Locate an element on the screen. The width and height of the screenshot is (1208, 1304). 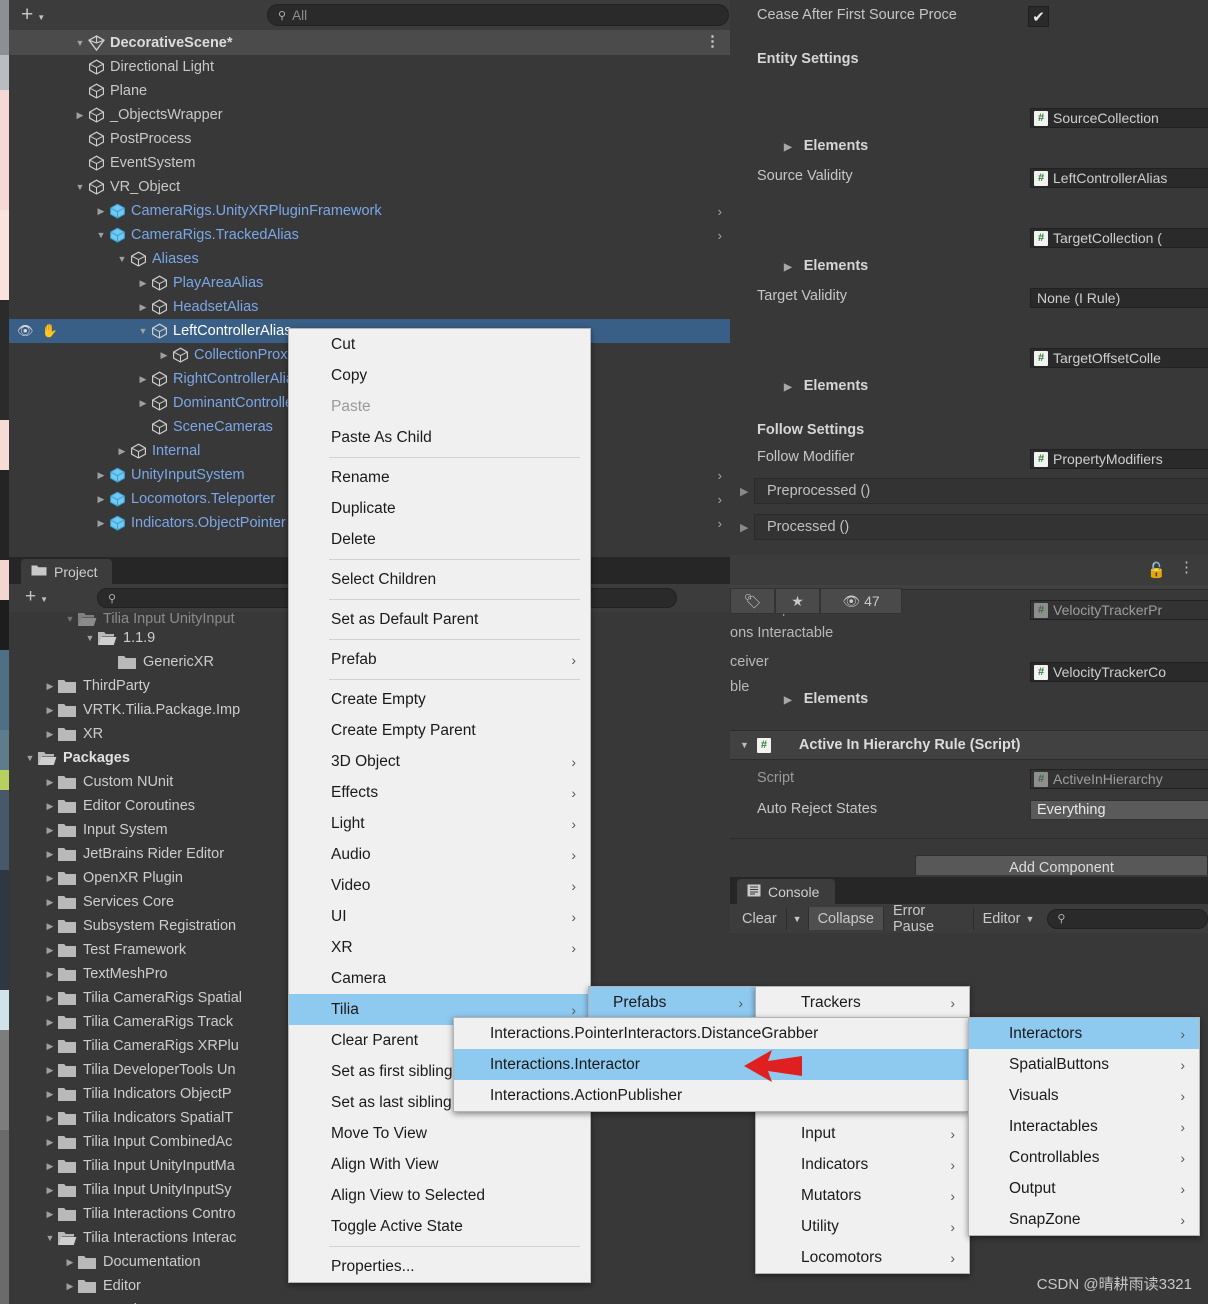
menu-item-prefab: Prefab › is located at coordinates (439, 659).